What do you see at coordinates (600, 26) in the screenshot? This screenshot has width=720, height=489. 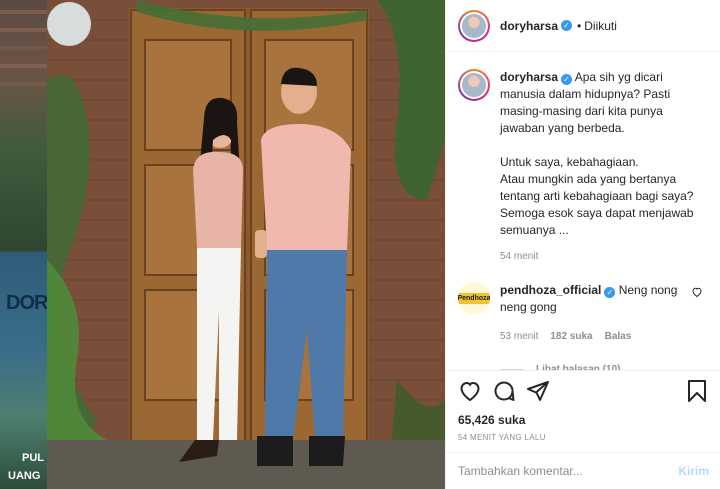 I see `follow-status-button: Diikuti` at bounding box center [600, 26].